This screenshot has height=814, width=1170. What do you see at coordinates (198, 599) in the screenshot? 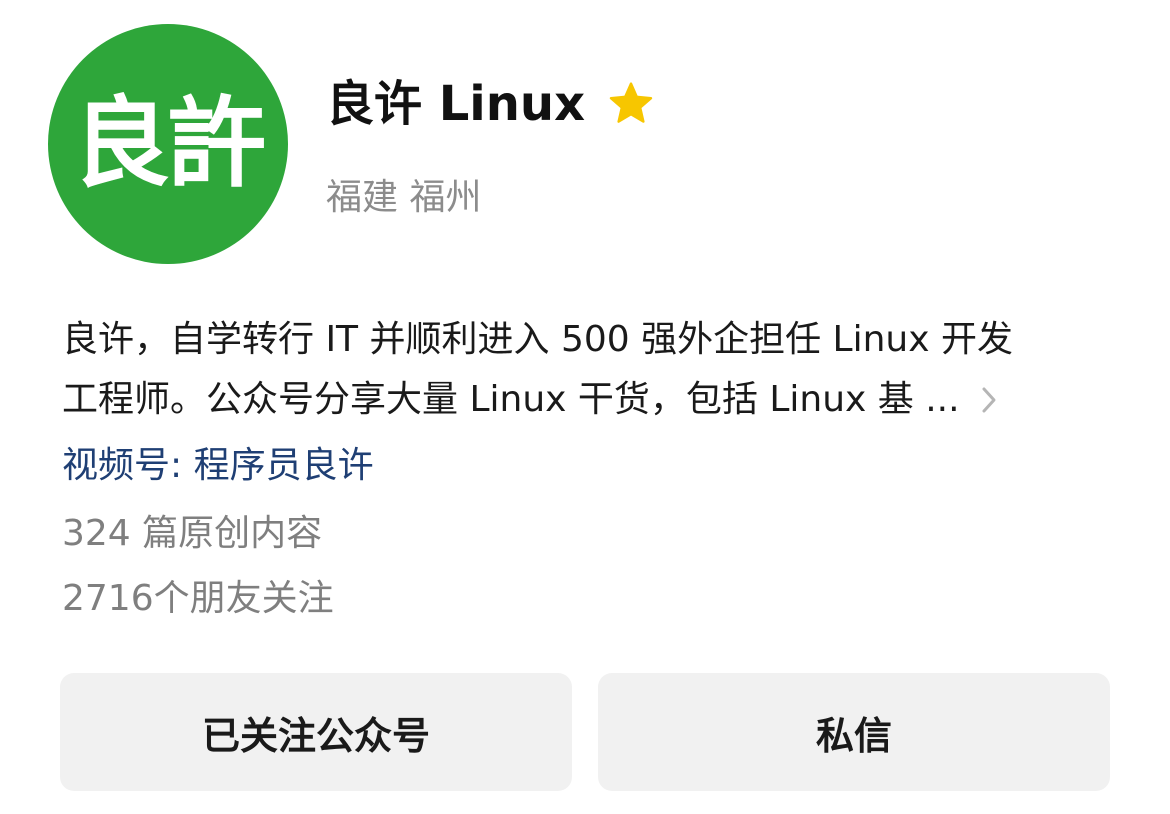
I see `friends-following-count: 2716个朋友关注` at bounding box center [198, 599].